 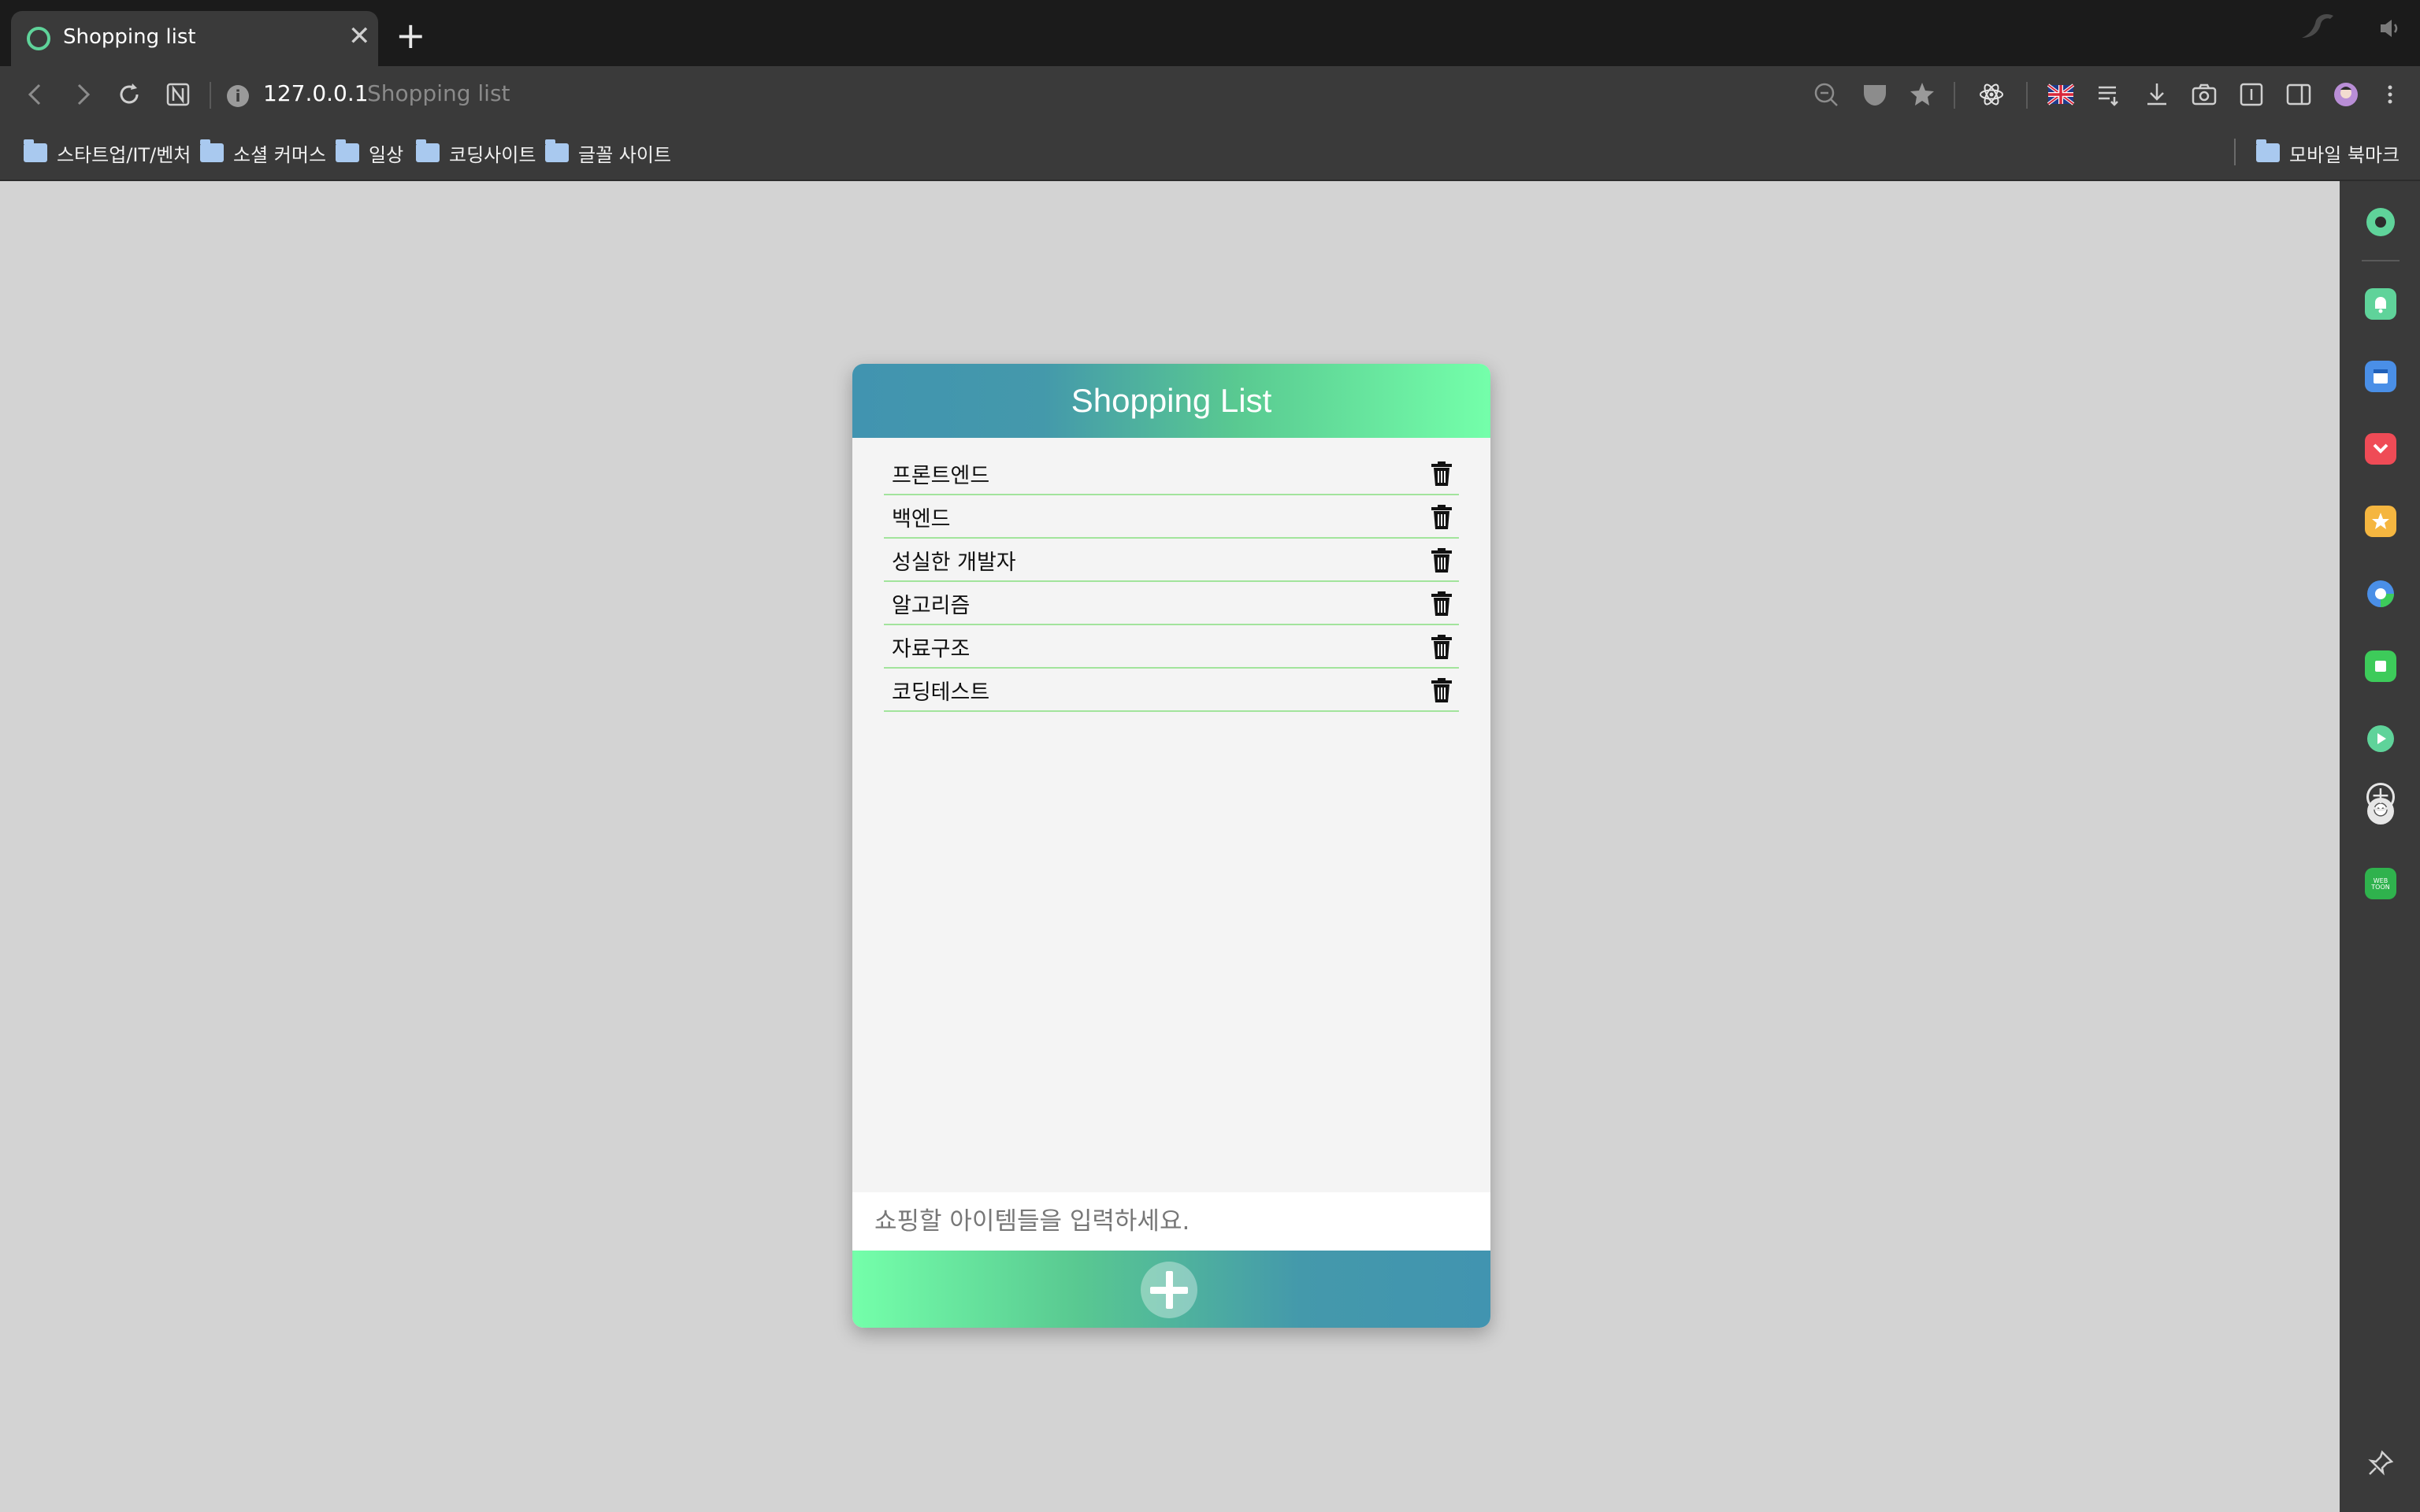 What do you see at coordinates (1210, 95) in the screenshot?
I see `address-bar: i 127.0.0.1 Shopping list` at bounding box center [1210, 95].